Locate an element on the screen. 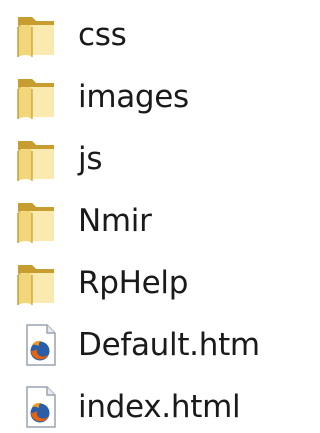 Image resolution: width=320 pixels, height=433 pixels. list-item-index-html: index.html is located at coordinates (141, 407).